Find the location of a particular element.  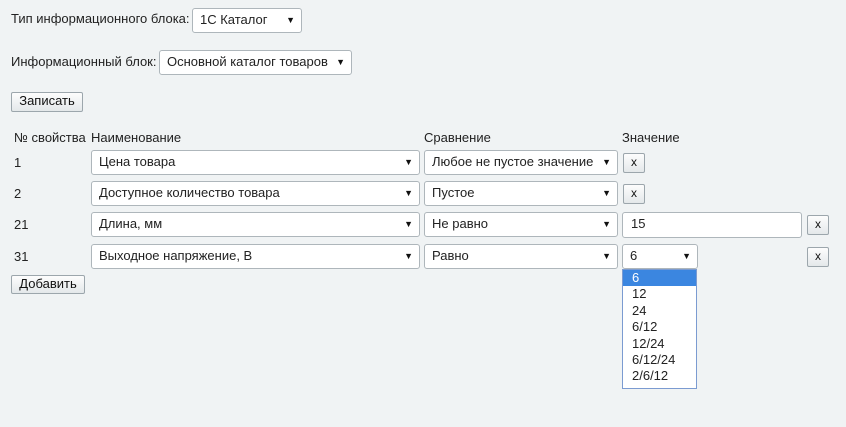

dropdown-option: 6/12/24 is located at coordinates (659, 360).